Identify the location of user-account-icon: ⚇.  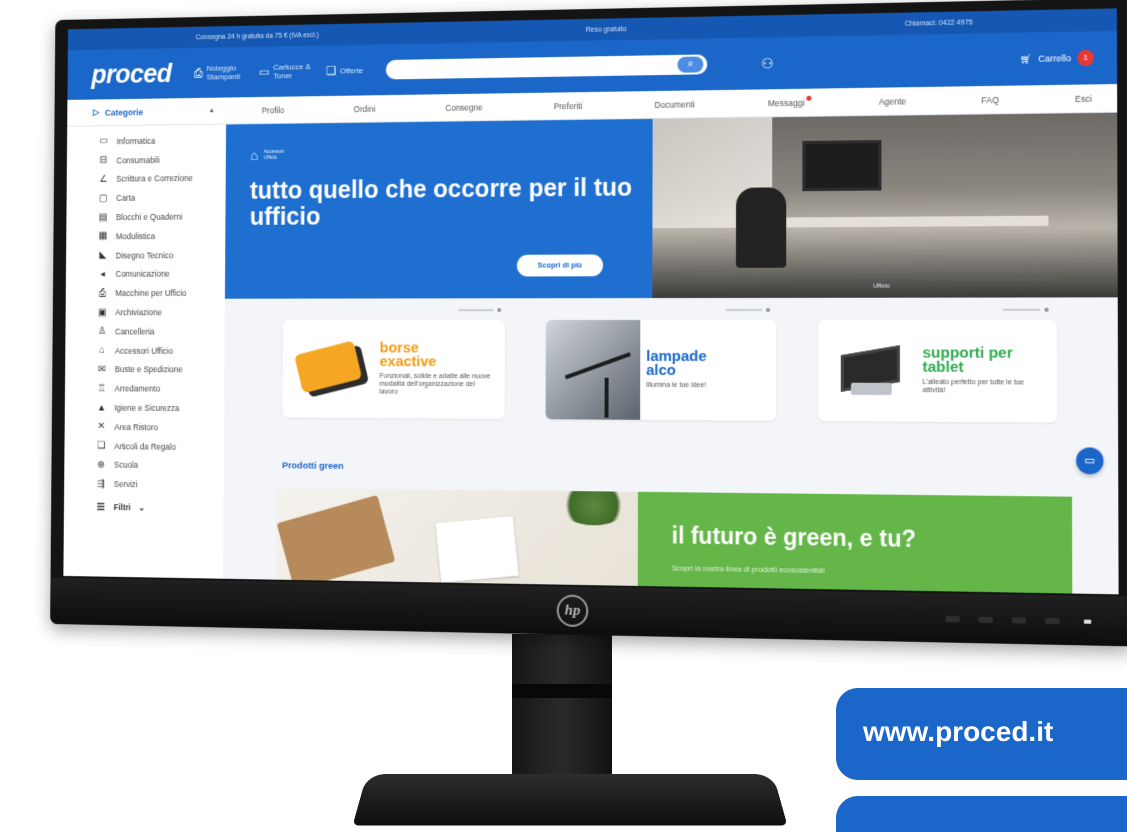
(767, 63).